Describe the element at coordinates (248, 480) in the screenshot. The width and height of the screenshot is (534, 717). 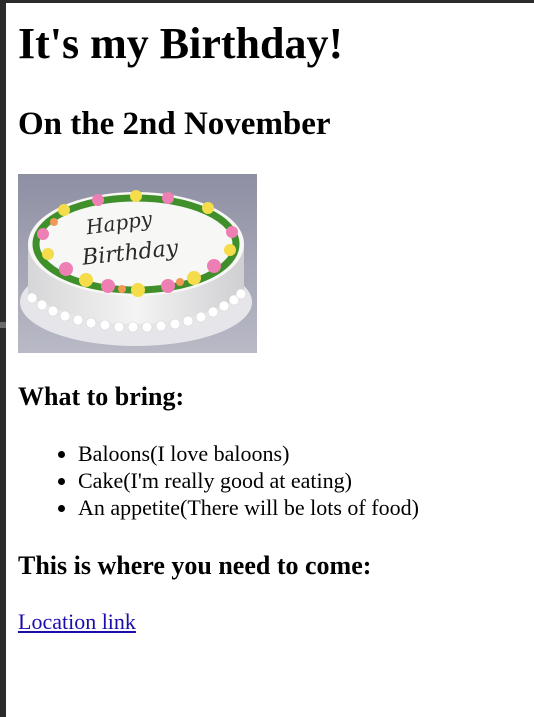
I see `list-item: Cake(I'm really good at eating)` at that location.